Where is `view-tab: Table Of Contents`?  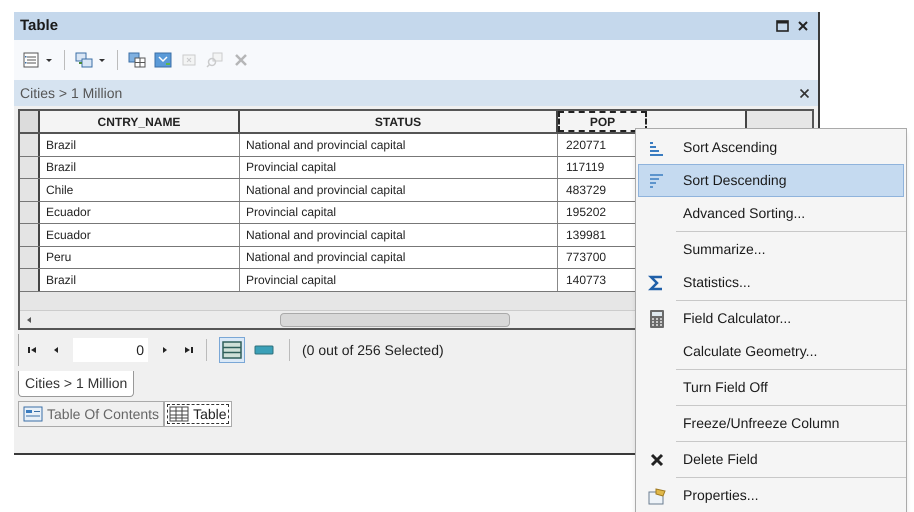
view-tab: Table Of Contents is located at coordinates (91, 414).